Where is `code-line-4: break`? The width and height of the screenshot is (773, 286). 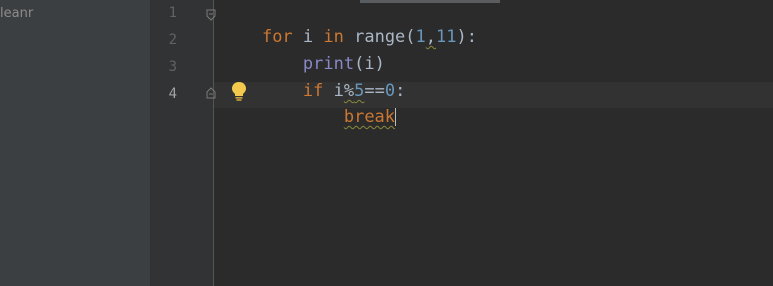 code-line-4: break is located at coordinates (309, 117).